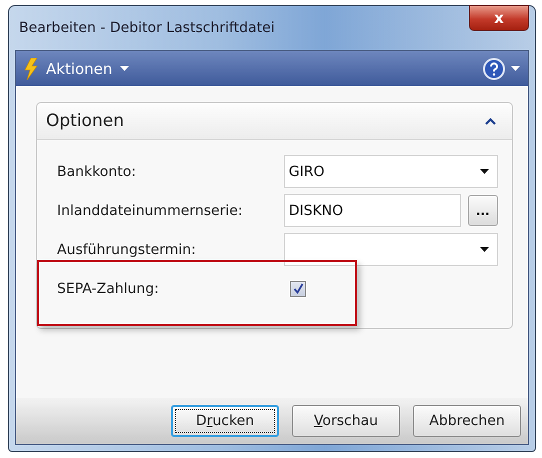  Describe the element at coordinates (108, 288) in the screenshot. I see `field-label: SEPA-Zahlung:` at that location.